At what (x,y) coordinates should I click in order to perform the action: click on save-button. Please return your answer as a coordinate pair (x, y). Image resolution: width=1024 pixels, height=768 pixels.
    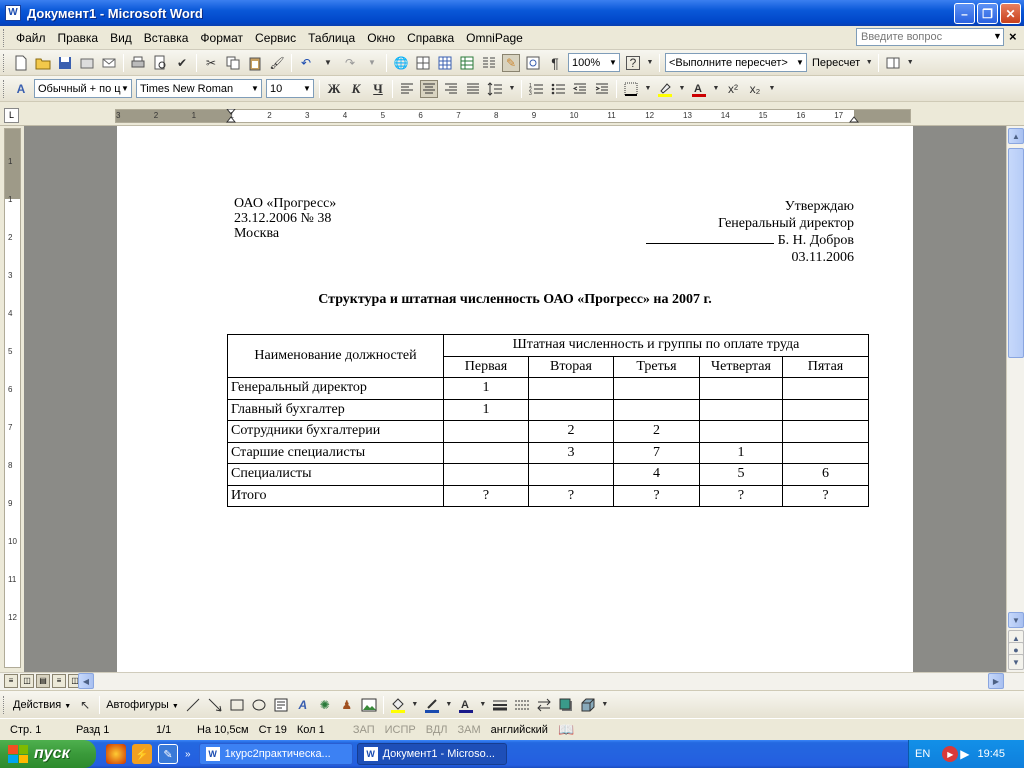
    Looking at the image, I should click on (65, 63).